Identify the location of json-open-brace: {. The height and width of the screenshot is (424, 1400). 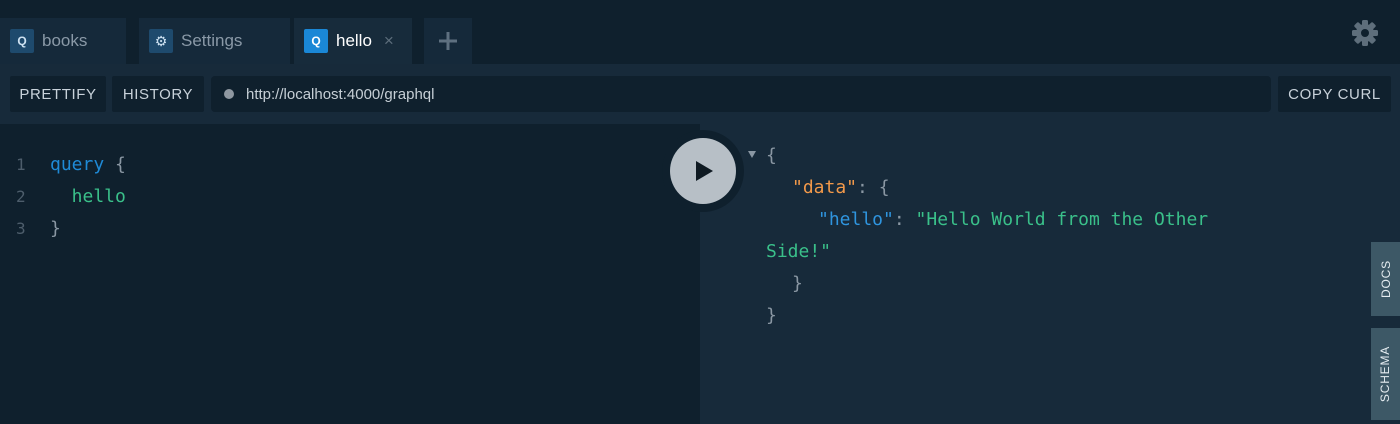
(771, 155).